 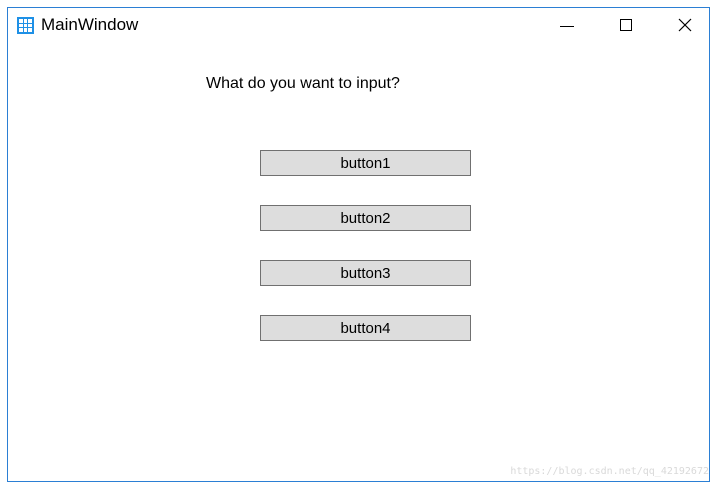 What do you see at coordinates (365, 163) in the screenshot?
I see `button-1: button1` at bounding box center [365, 163].